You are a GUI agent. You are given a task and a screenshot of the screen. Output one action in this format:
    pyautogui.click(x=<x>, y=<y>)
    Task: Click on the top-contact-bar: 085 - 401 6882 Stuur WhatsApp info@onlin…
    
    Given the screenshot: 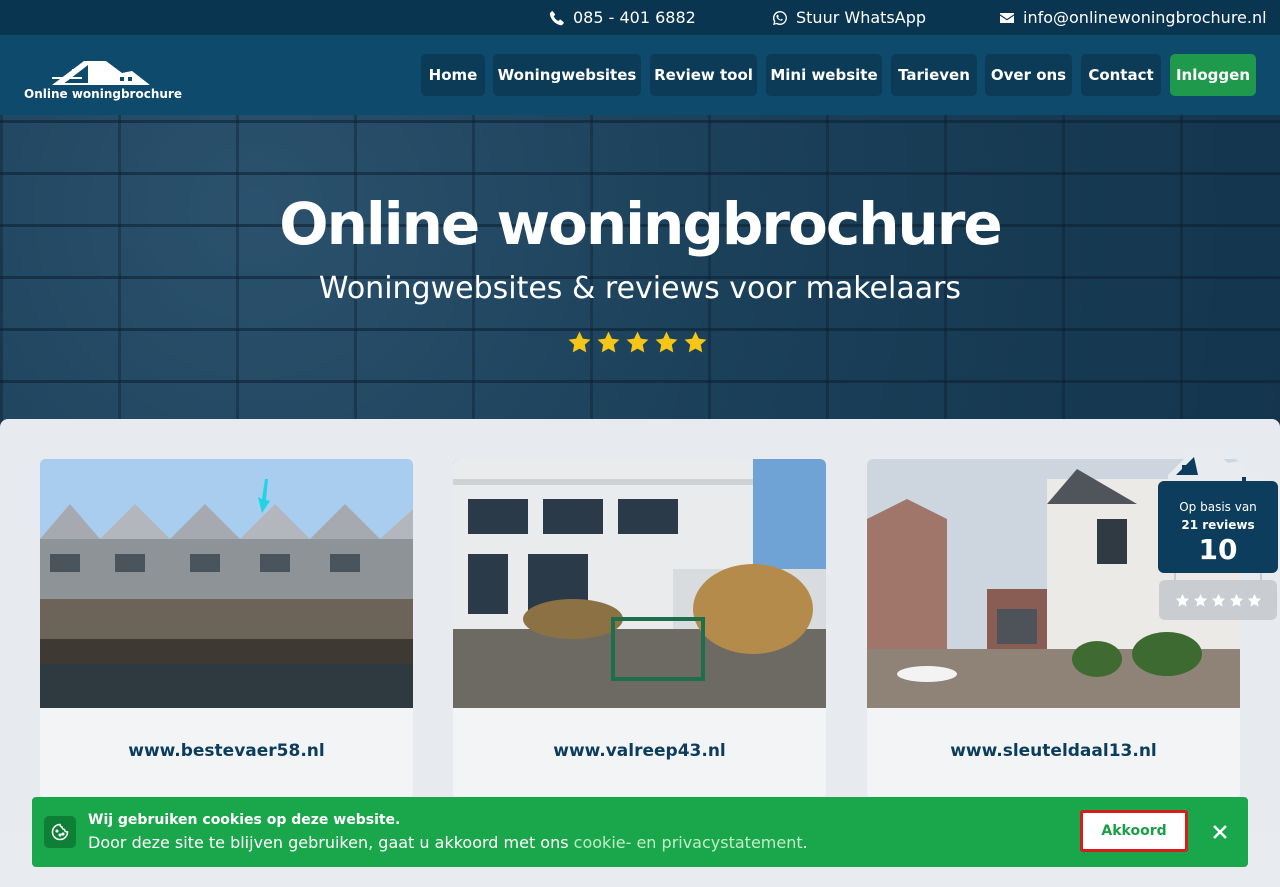 What is the action you would take?
    pyautogui.click(x=640, y=17)
    